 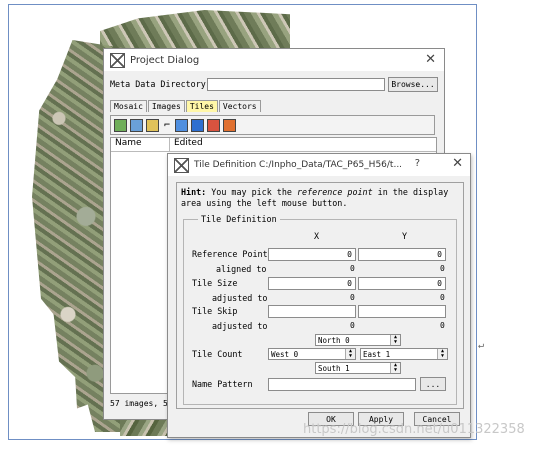 What do you see at coordinates (213, 125) in the screenshot?
I see `delete-tile-icon` at bounding box center [213, 125].